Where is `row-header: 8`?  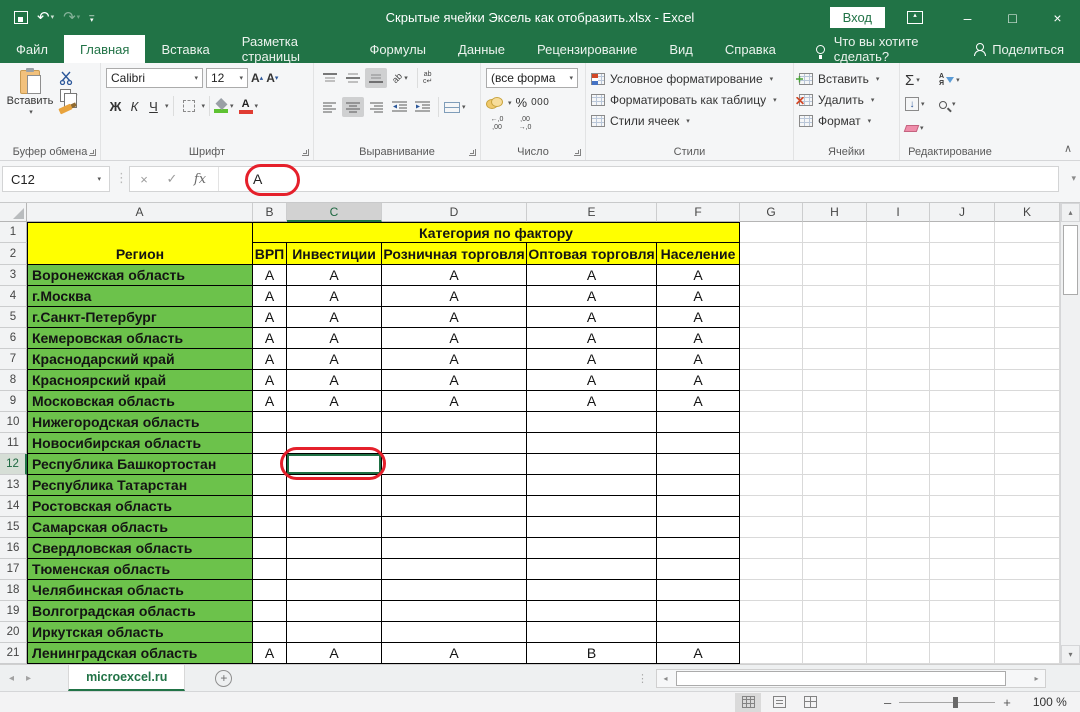 row-header: 8 is located at coordinates (13, 380).